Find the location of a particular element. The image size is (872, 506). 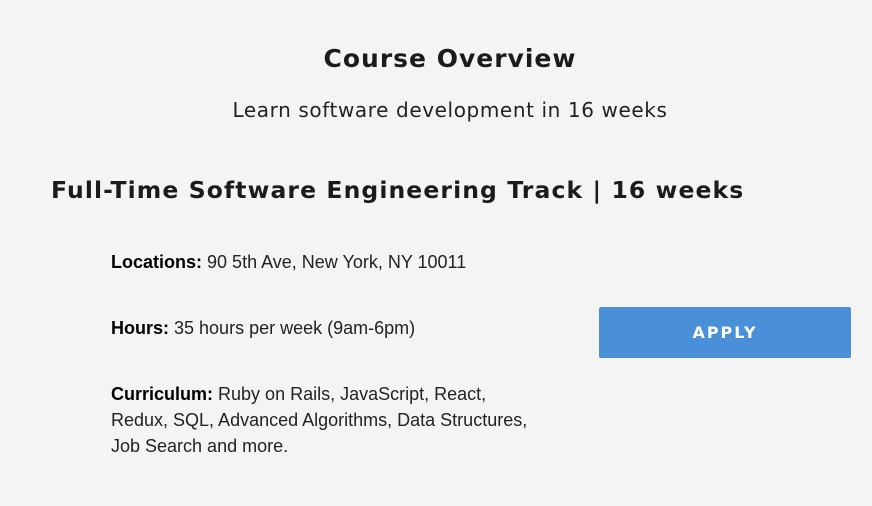

hours-label: Hours: is located at coordinates (140, 328).